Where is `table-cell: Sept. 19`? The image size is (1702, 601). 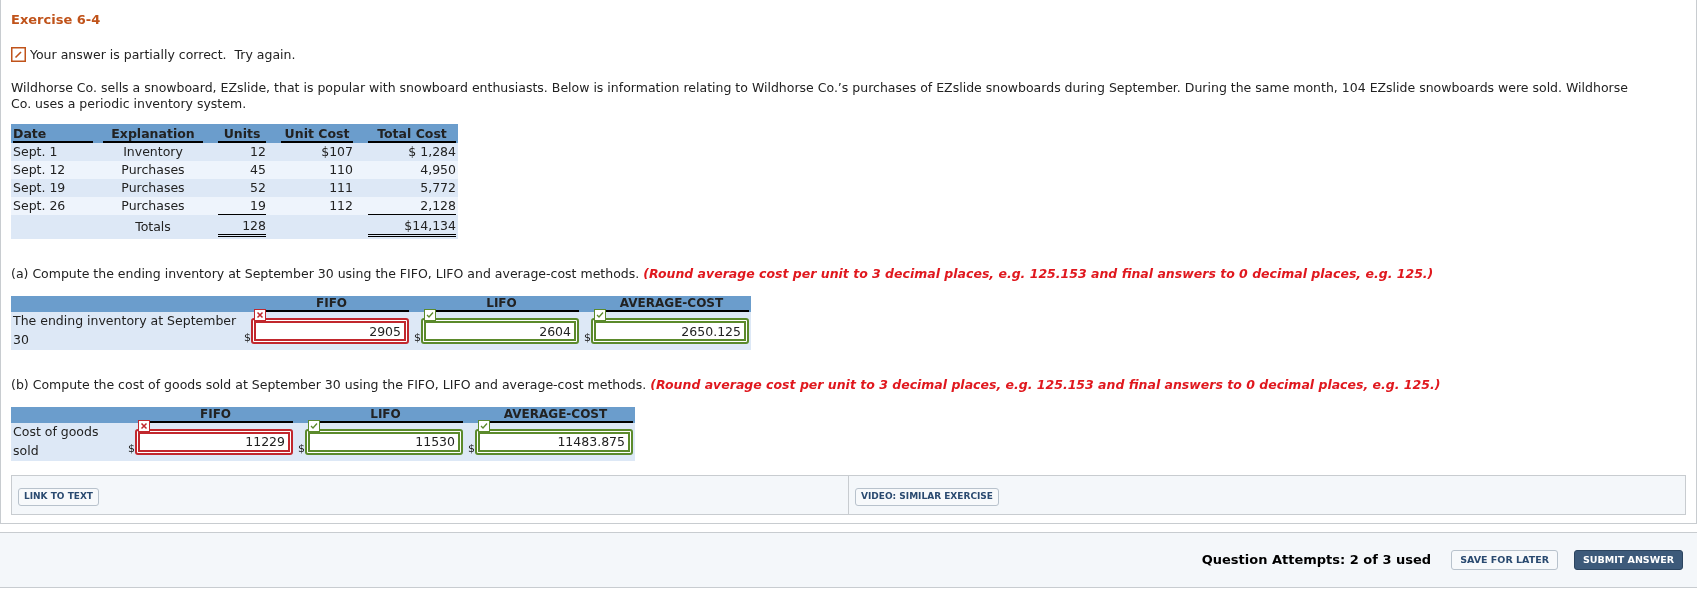 table-cell: Sept. 19 is located at coordinates (39, 188).